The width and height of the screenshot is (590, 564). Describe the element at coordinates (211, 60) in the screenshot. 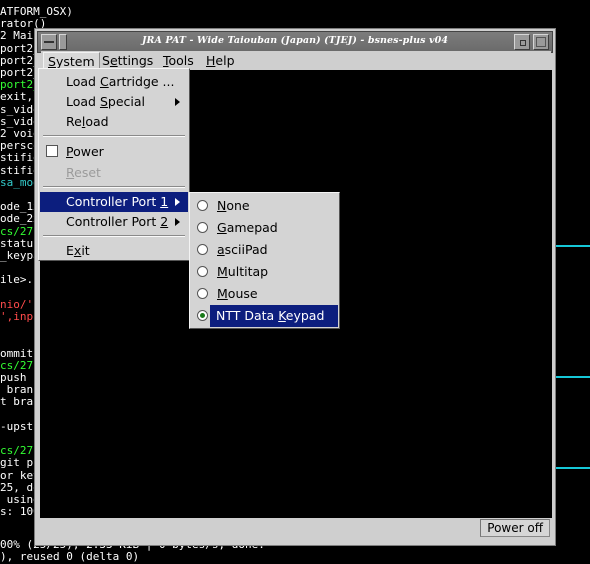

I see `menu-mnemonic: H` at that location.